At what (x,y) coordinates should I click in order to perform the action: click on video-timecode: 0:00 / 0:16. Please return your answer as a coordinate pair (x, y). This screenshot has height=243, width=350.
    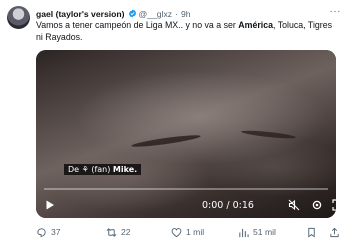
    Looking at the image, I should click on (228, 205).